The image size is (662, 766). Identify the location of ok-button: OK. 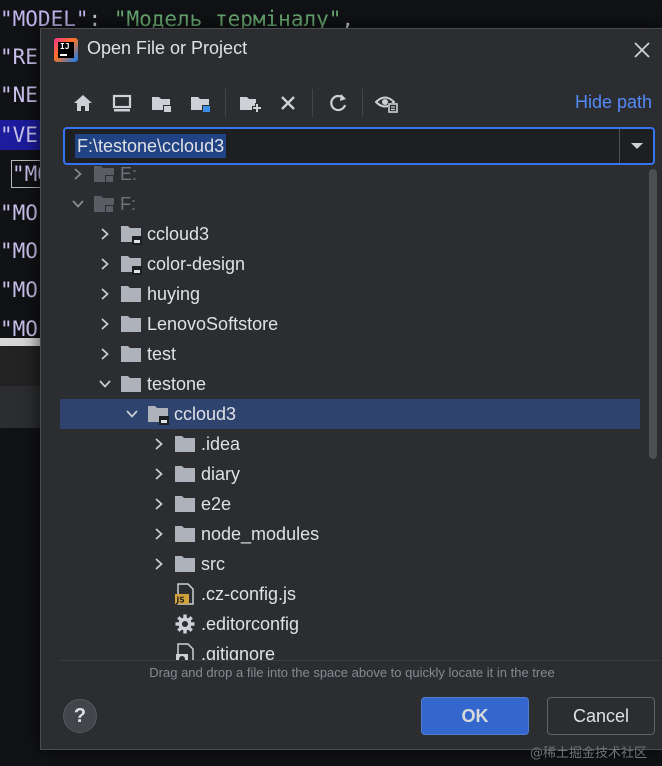
(475, 716).